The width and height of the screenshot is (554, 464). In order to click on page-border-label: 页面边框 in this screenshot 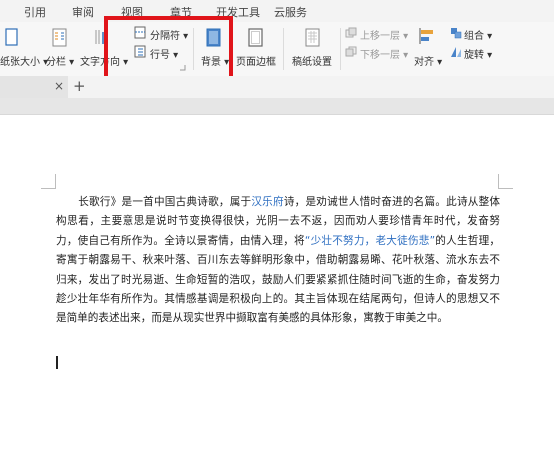, I will do `click(256, 62)`.